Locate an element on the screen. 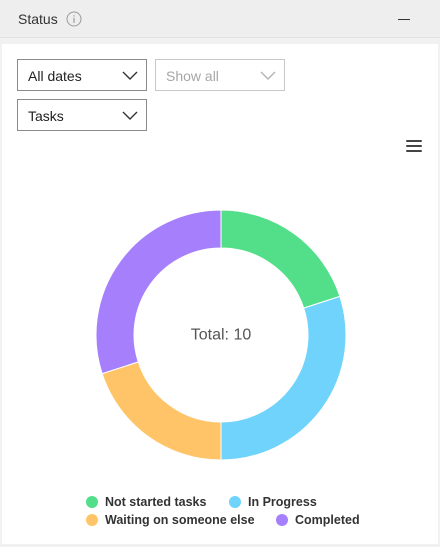  minimize-button is located at coordinates (404, 19).